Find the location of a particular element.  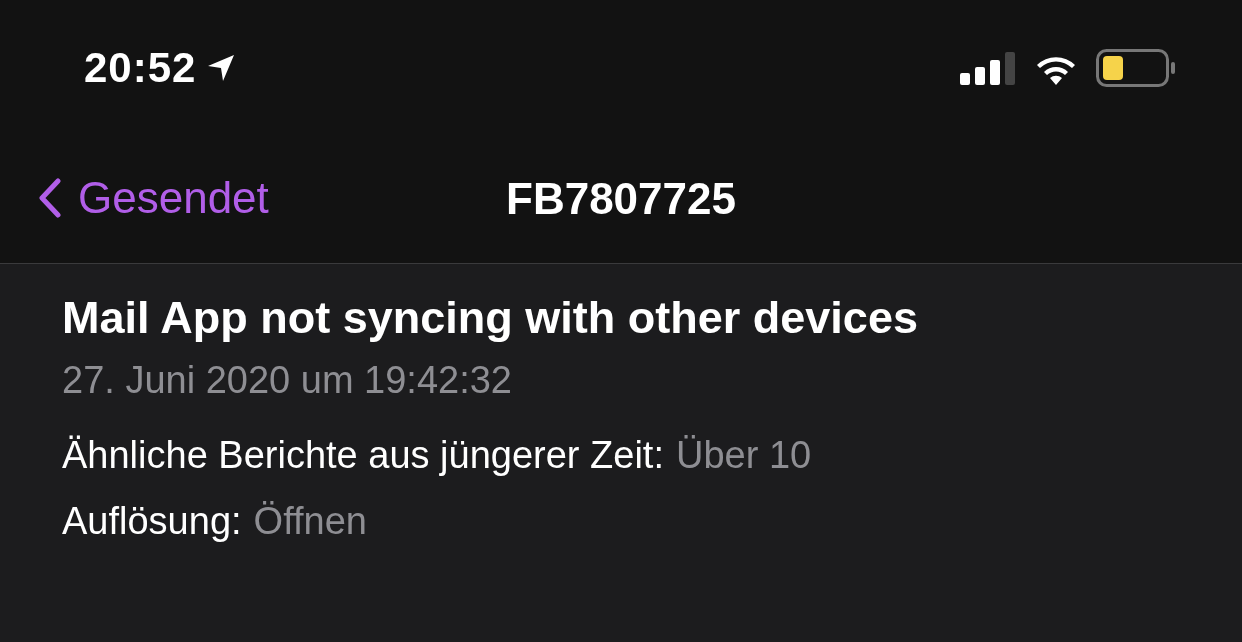

chevron-left-icon is located at coordinates (50, 198).